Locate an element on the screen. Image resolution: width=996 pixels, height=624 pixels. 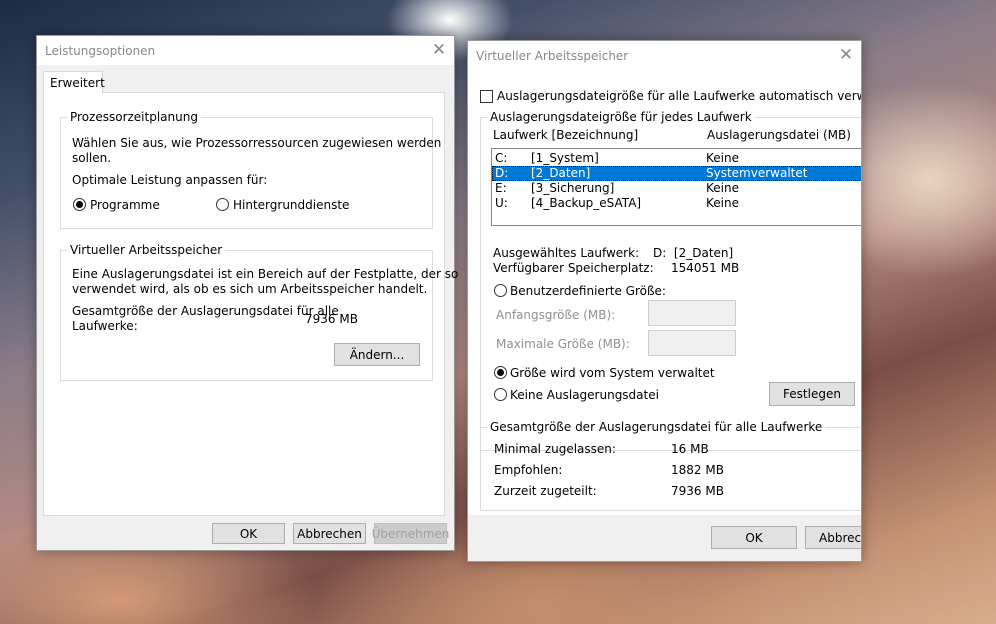
max-size-label: Maximale Größe (MB): is located at coordinates (563, 344).